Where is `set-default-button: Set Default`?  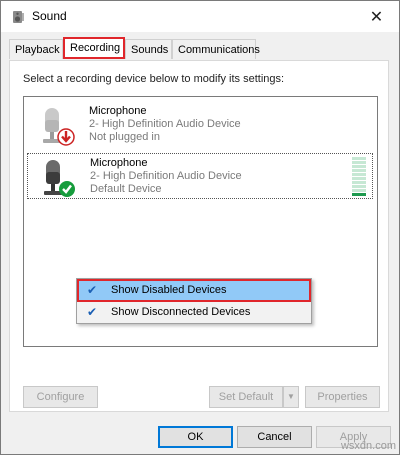 set-default-button: Set Default is located at coordinates (246, 397).